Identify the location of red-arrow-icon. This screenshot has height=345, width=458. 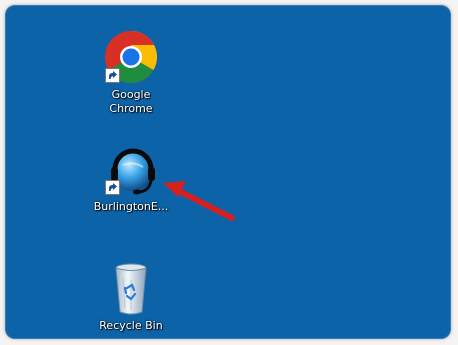
(199, 201).